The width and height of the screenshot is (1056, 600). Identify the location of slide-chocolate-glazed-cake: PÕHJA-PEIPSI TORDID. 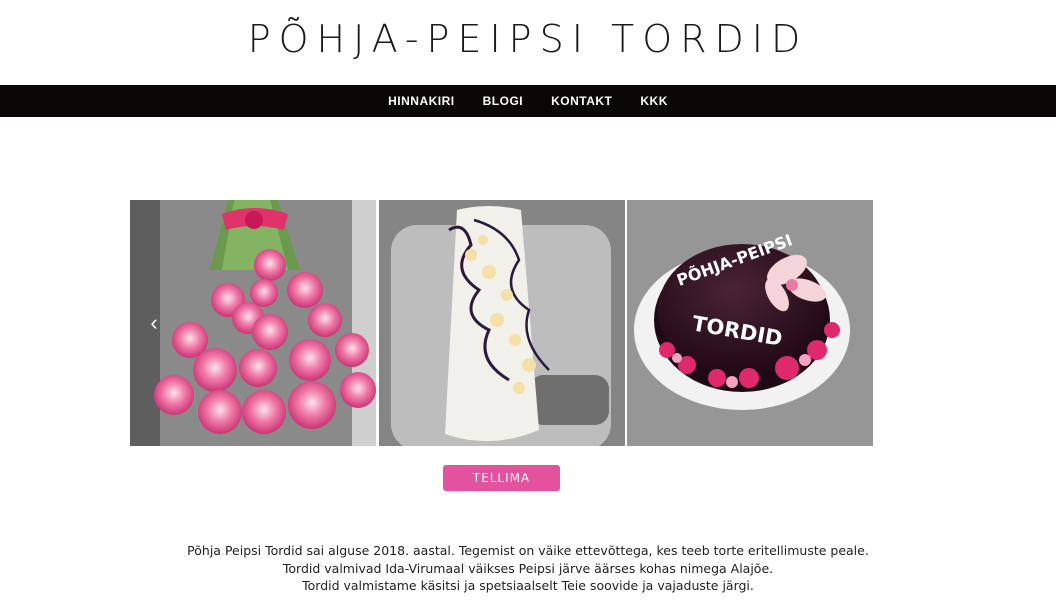
(750, 323).